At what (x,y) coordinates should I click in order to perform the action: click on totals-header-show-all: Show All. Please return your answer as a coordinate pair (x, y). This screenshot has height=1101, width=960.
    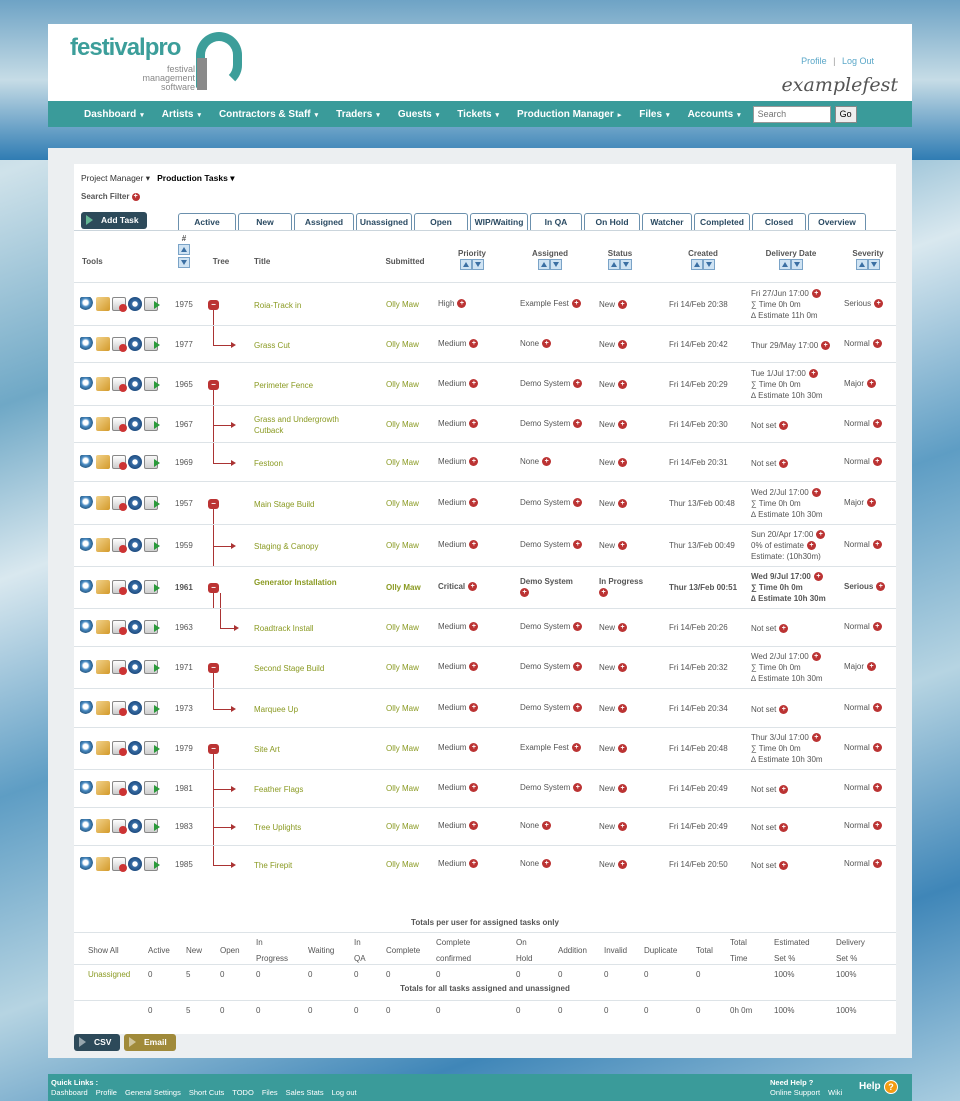
    Looking at the image, I should click on (113, 951).